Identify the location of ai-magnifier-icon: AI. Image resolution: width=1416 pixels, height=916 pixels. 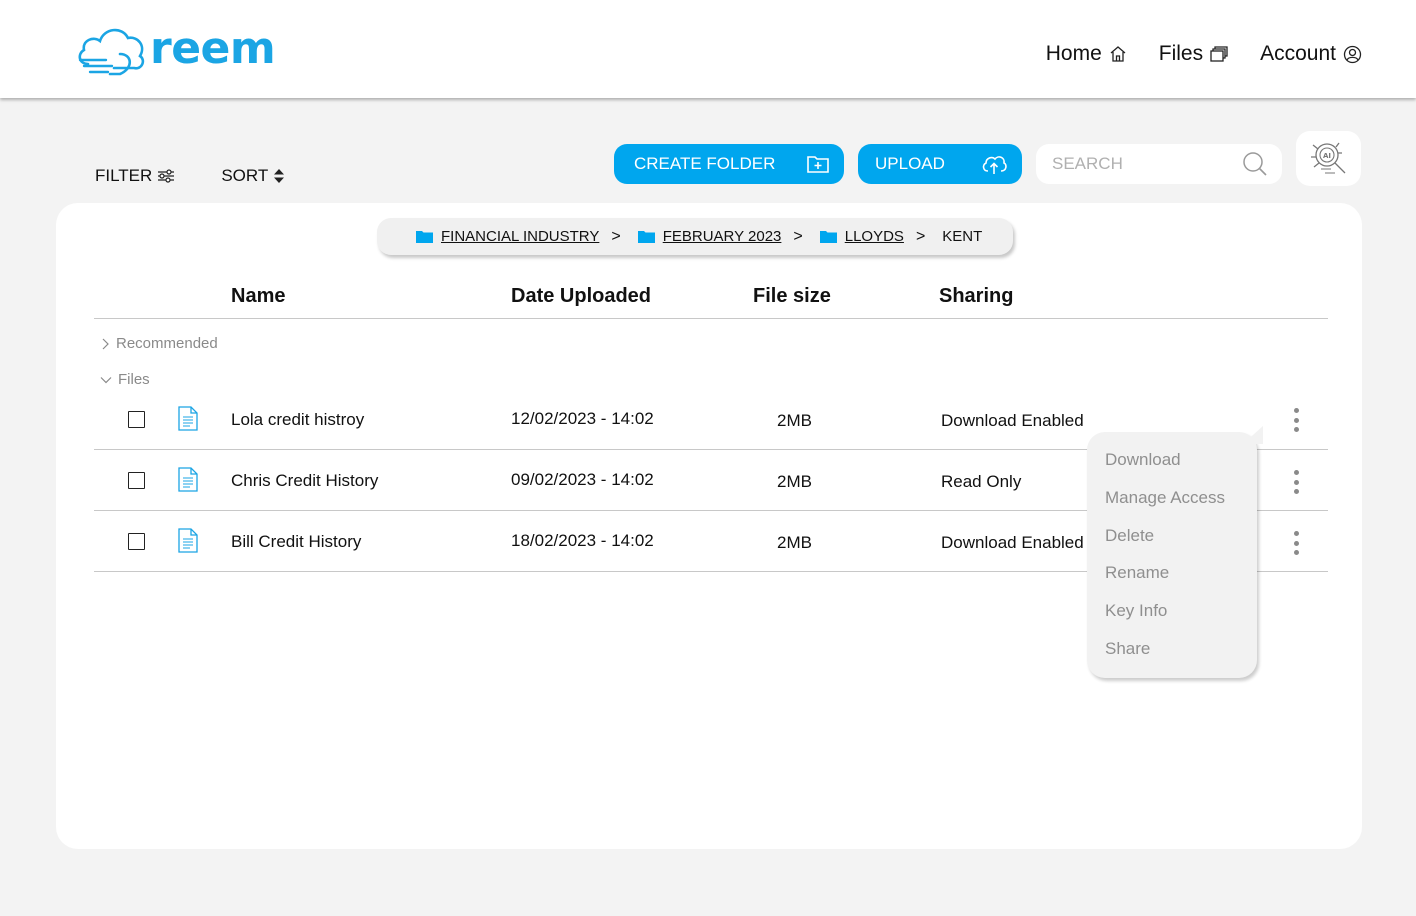
(1327, 158).